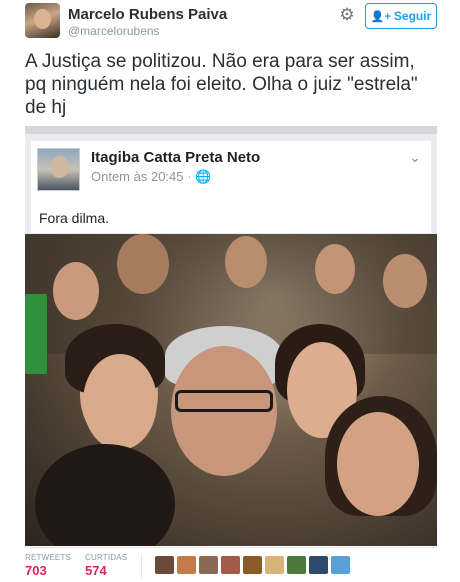 The height and width of the screenshot is (582, 460). I want to click on author-name: Marcelo Rubens Paiva, so click(147, 14).